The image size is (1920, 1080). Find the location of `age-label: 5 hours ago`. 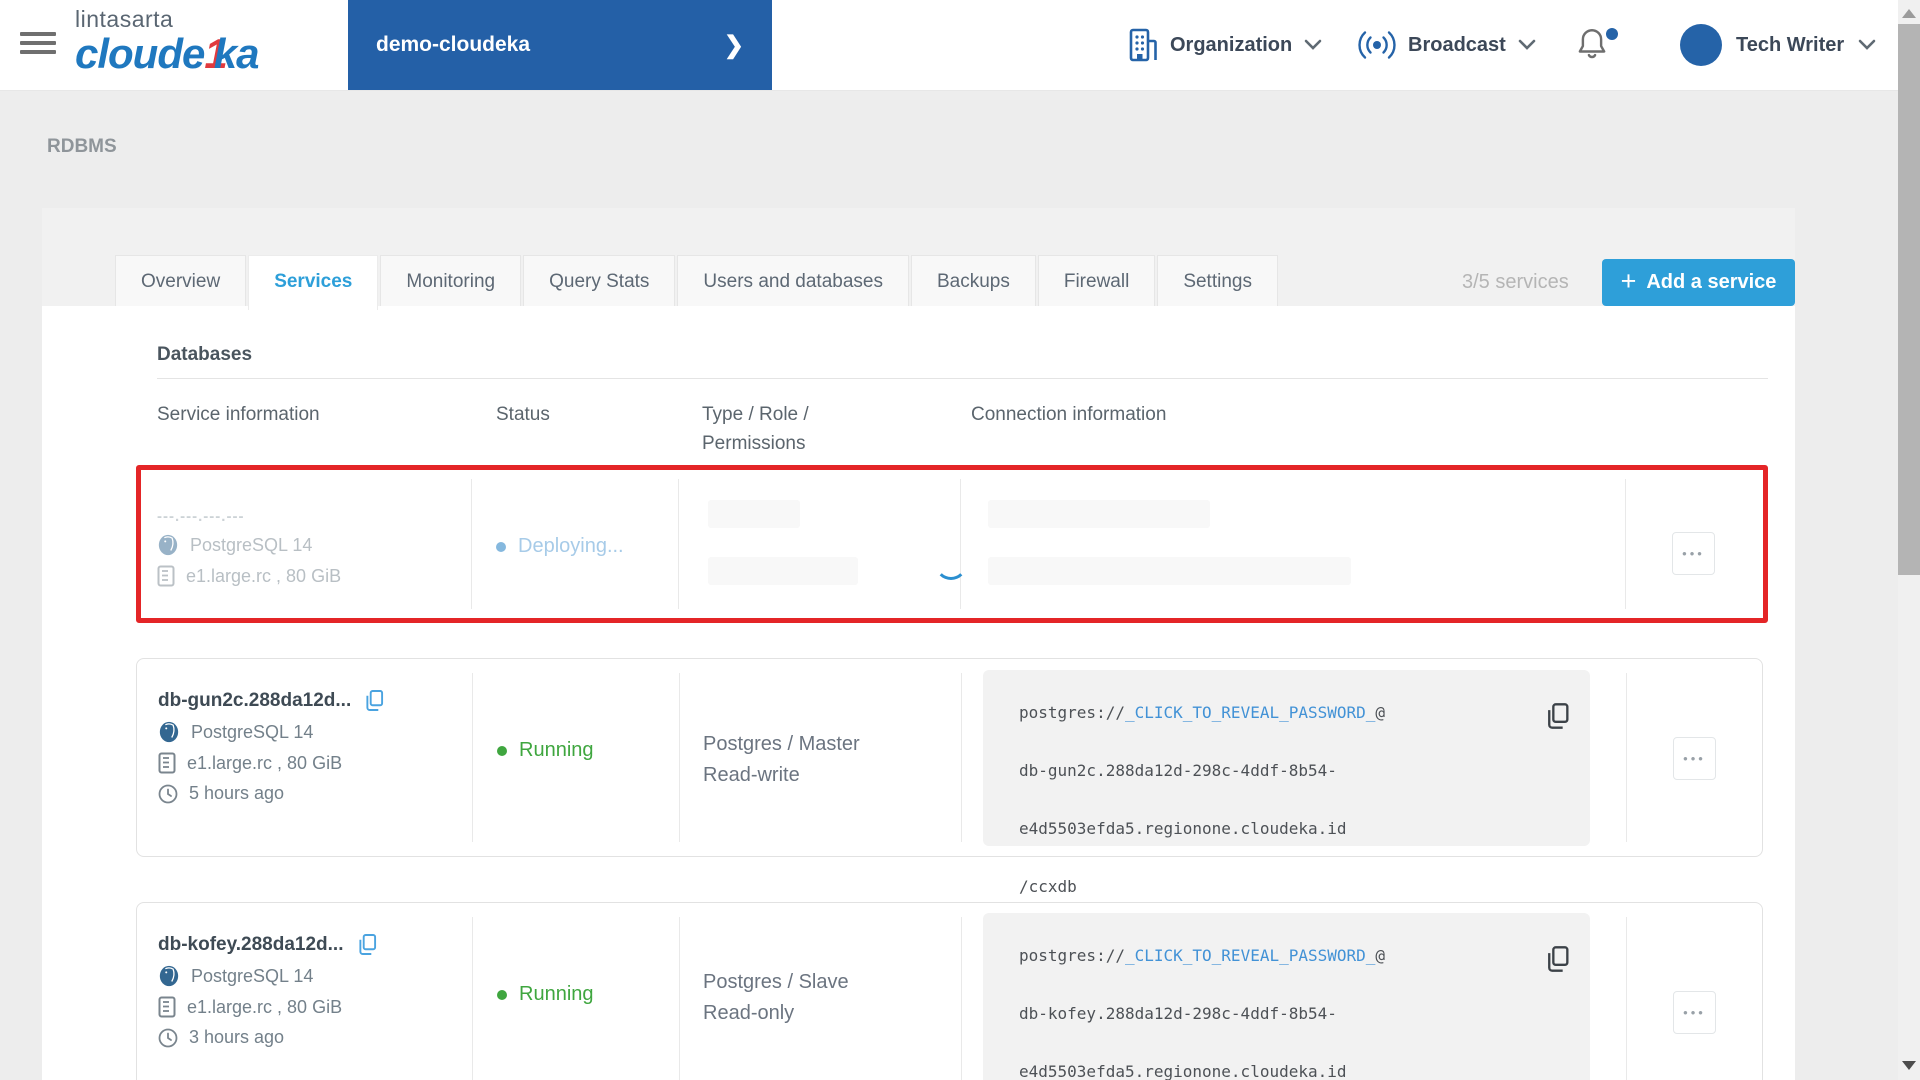

age-label: 5 hours ago is located at coordinates (237, 793).